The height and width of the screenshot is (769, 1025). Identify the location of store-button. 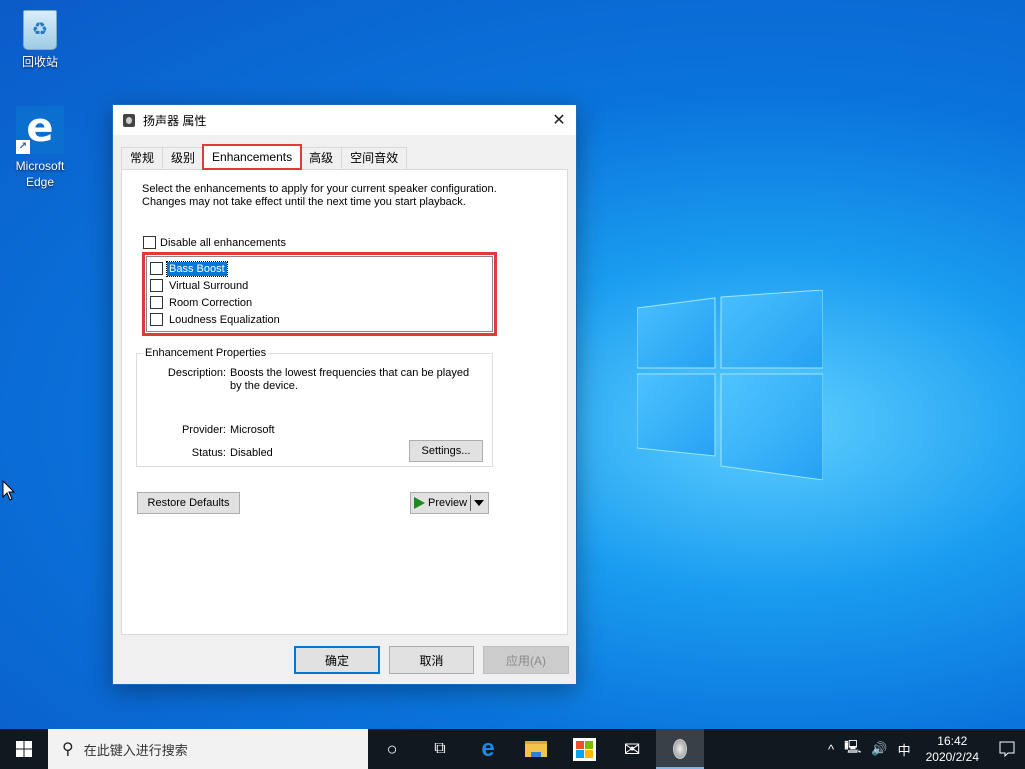
(584, 749).